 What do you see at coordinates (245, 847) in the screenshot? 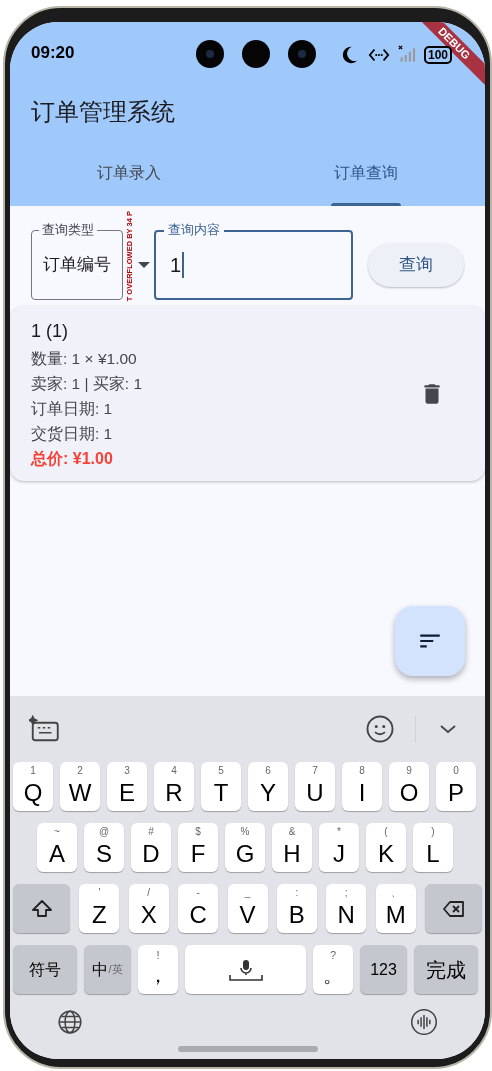
I see `keyboard-key: % G` at bounding box center [245, 847].